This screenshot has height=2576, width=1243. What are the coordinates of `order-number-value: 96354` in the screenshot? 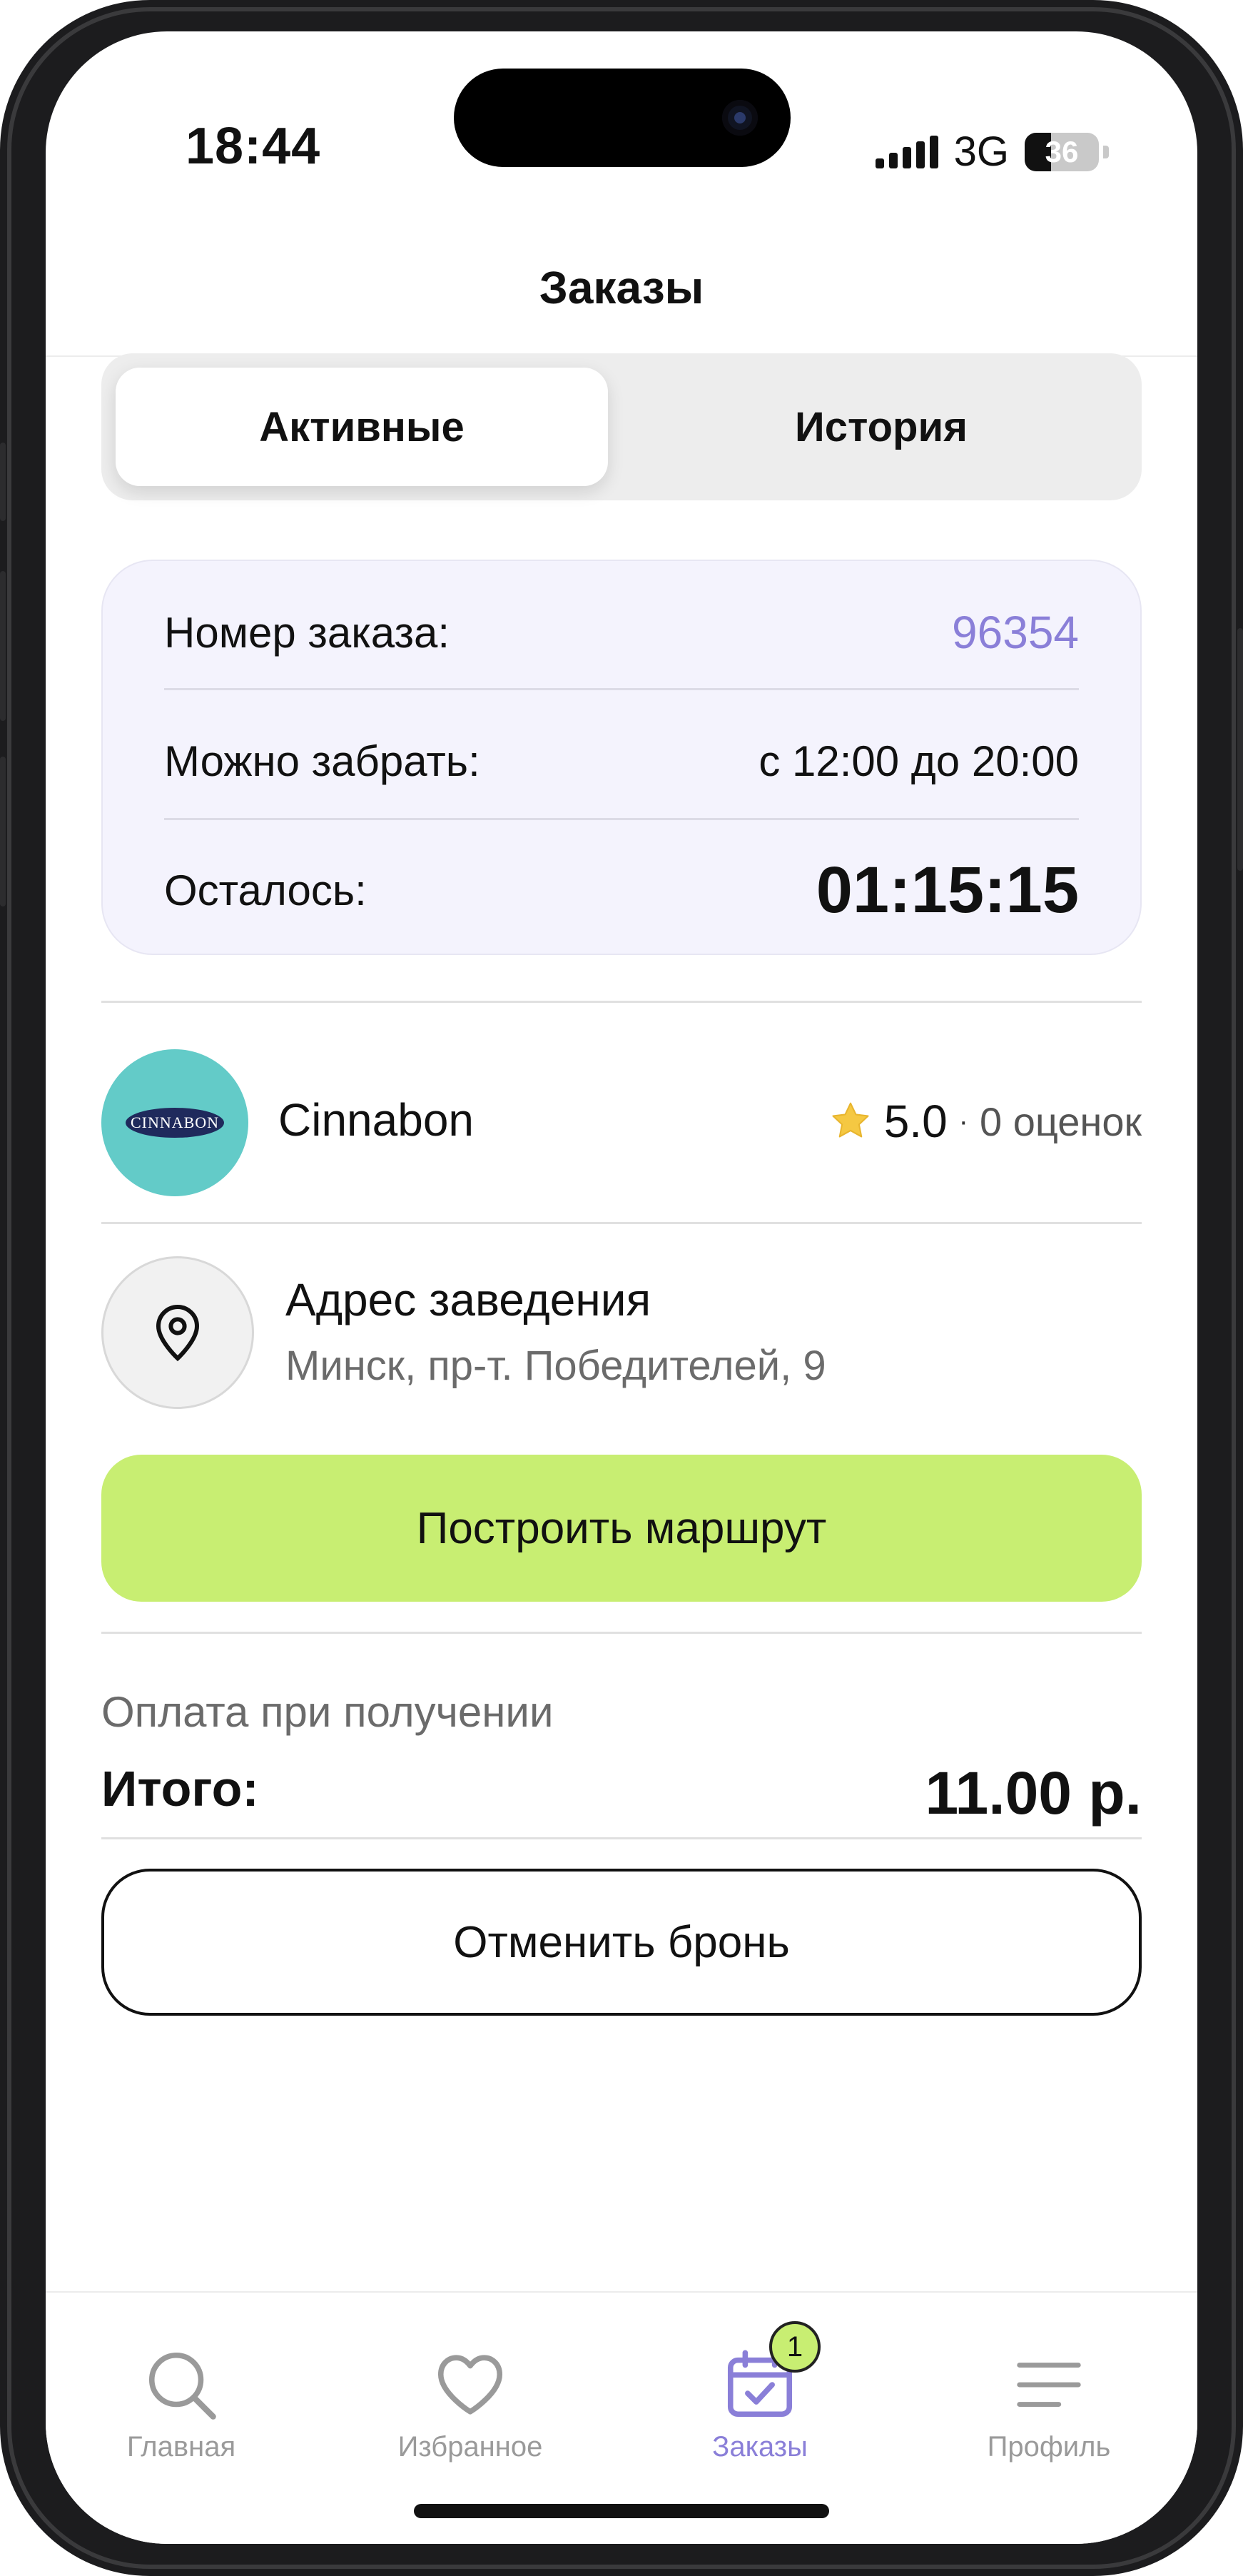 It's located at (1015, 632).